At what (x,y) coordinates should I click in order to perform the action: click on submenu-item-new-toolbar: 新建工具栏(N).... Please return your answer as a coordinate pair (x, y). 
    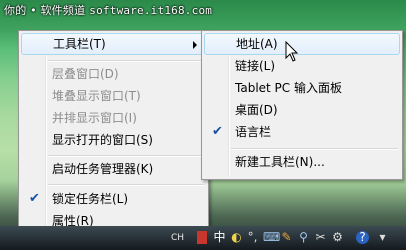
    Looking at the image, I should click on (302, 162).